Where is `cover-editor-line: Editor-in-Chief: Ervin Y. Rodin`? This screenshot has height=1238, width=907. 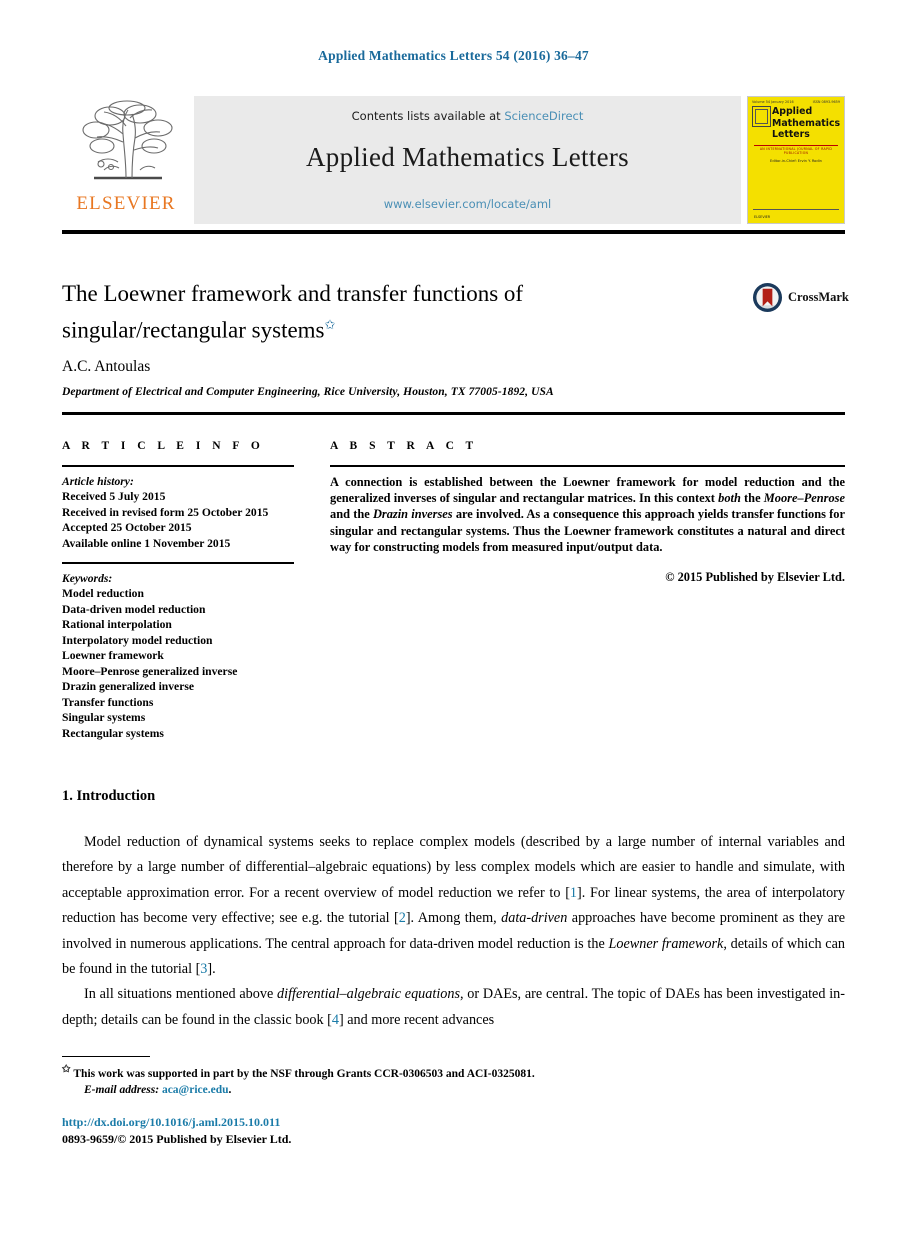
cover-editor-line: Editor-in-Chief: Ervin Y. Rodin is located at coordinates (796, 161).